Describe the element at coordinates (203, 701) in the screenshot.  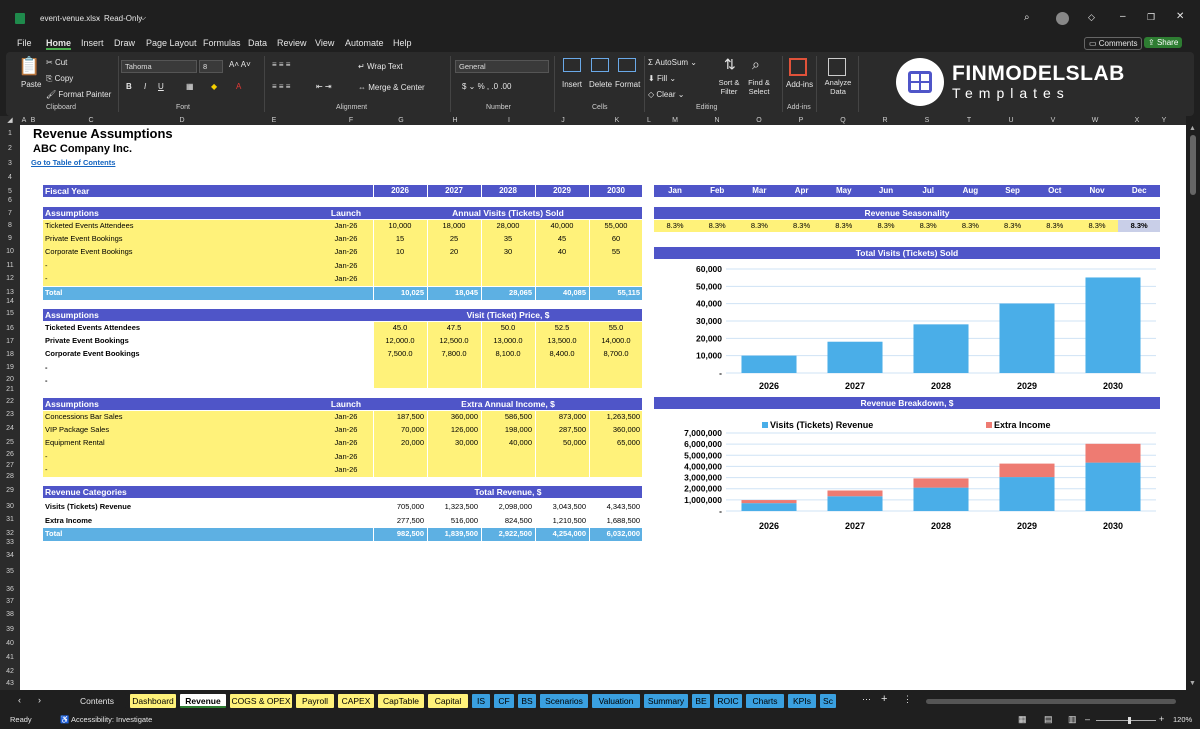
I see `tab-revenue: Revenue` at that location.